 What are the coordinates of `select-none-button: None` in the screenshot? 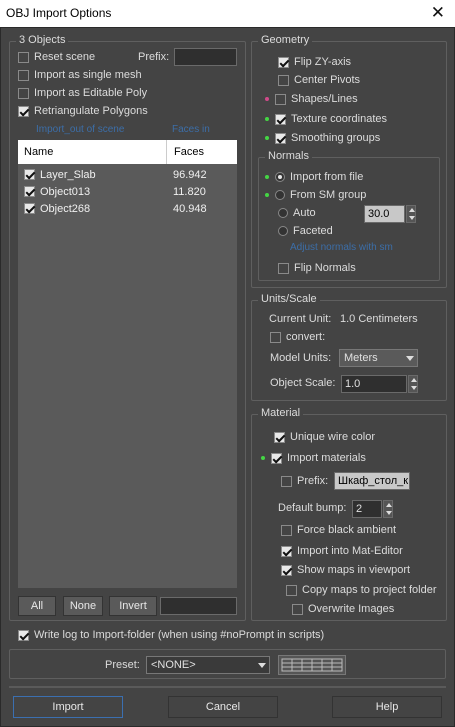 It's located at (83, 606).